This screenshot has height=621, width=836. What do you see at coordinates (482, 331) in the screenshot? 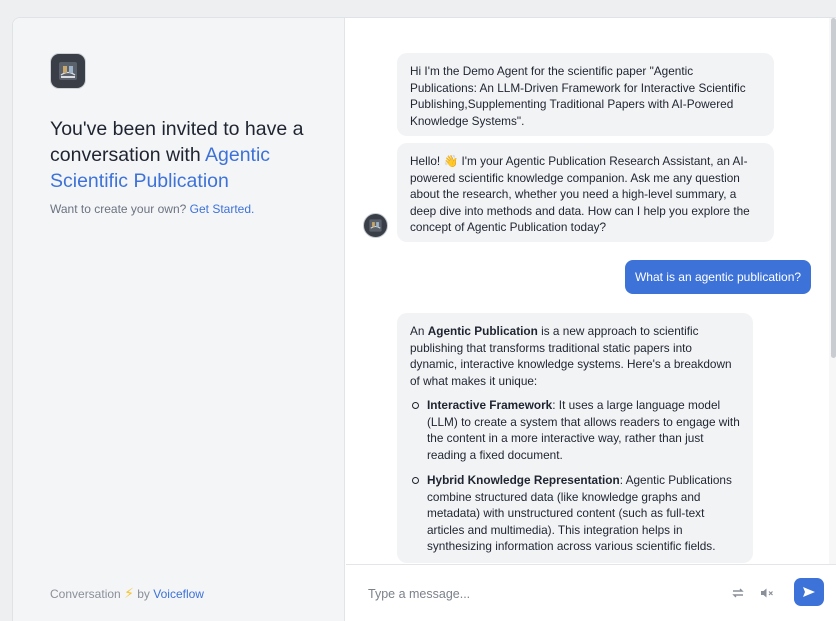
I see `answer-intro-bold: Agentic Publication` at bounding box center [482, 331].